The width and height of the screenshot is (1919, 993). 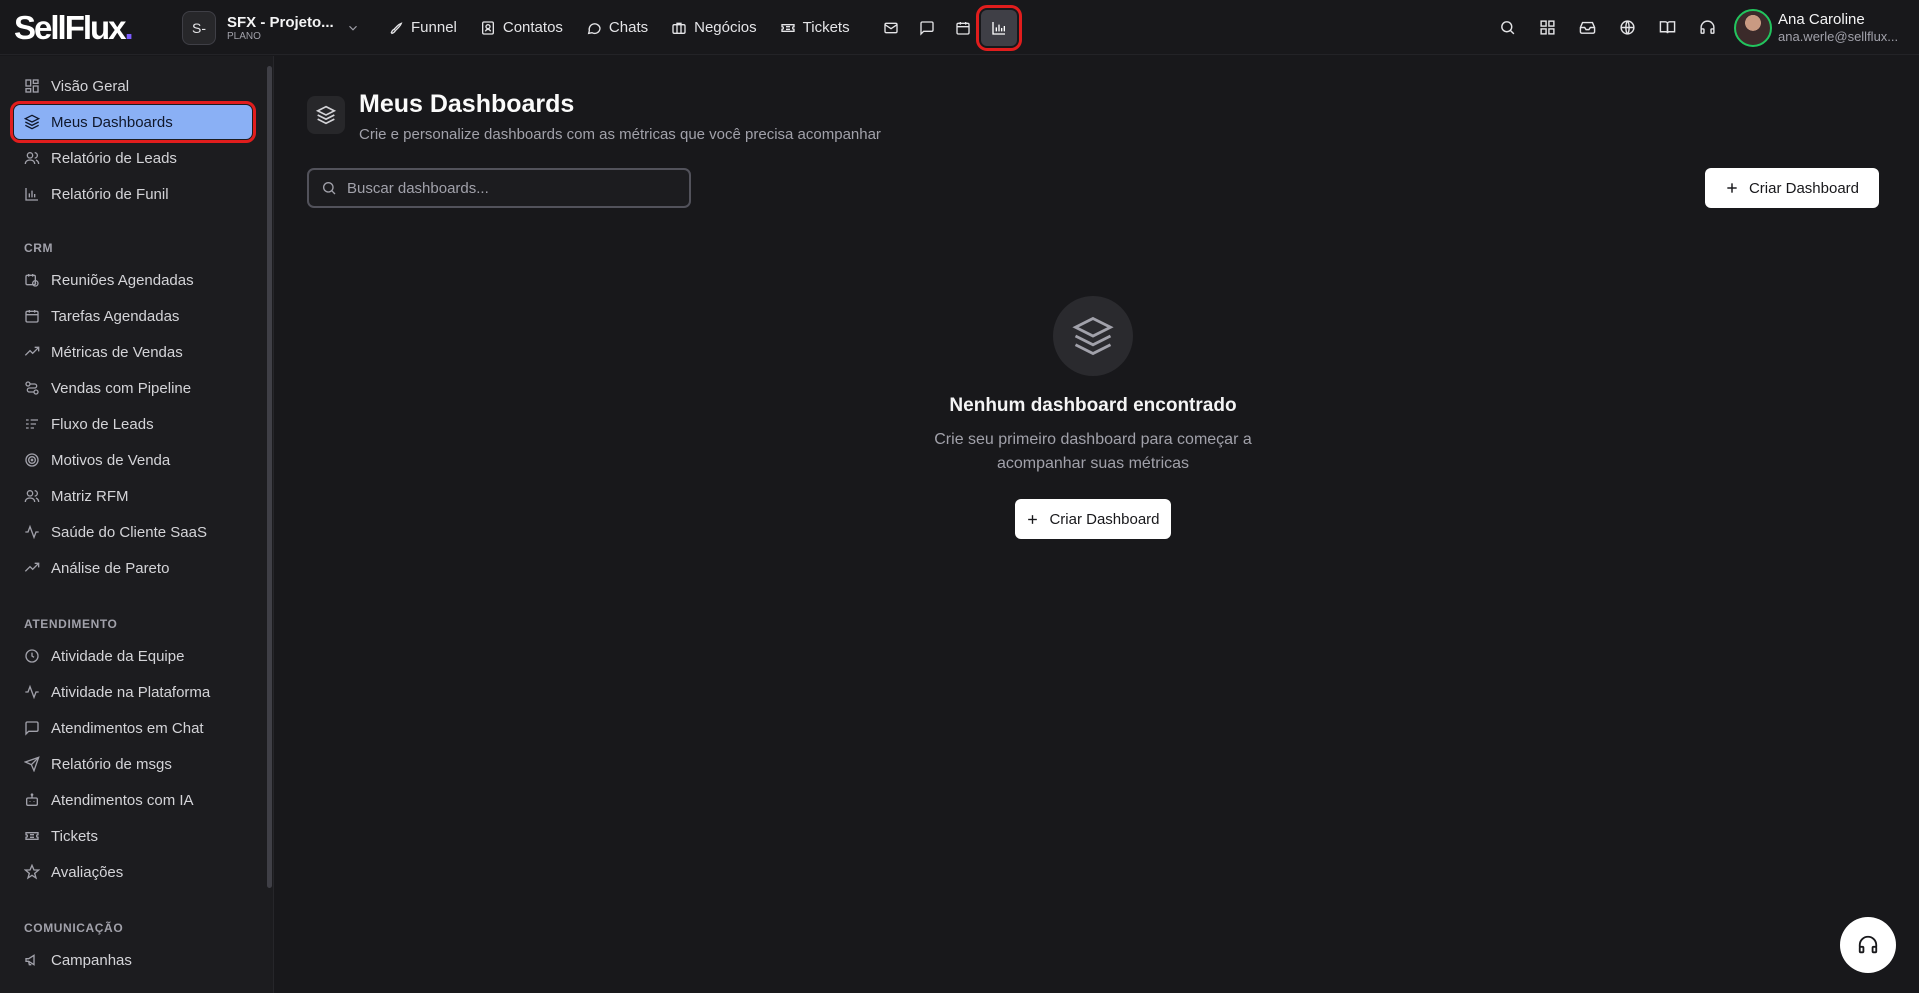 What do you see at coordinates (115, 316) in the screenshot?
I see `sidebar-item-label: Tarefas Agendadas` at bounding box center [115, 316].